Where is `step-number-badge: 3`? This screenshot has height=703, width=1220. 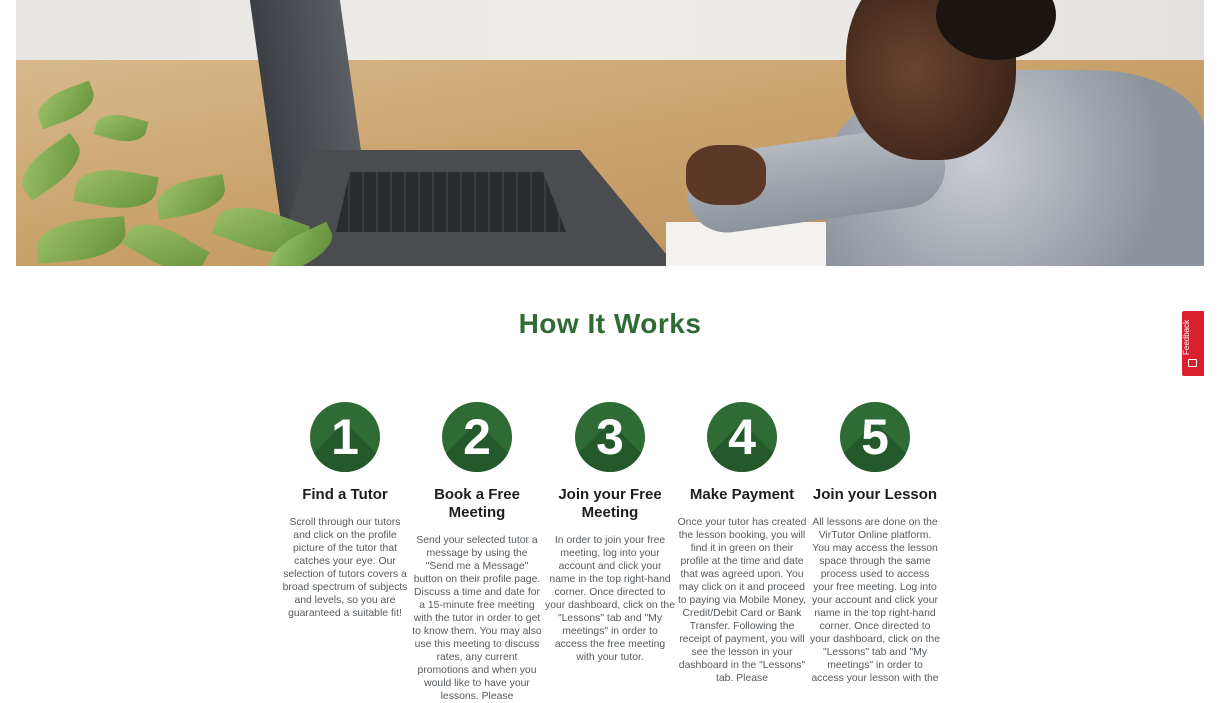
step-number-badge: 3 is located at coordinates (610, 437).